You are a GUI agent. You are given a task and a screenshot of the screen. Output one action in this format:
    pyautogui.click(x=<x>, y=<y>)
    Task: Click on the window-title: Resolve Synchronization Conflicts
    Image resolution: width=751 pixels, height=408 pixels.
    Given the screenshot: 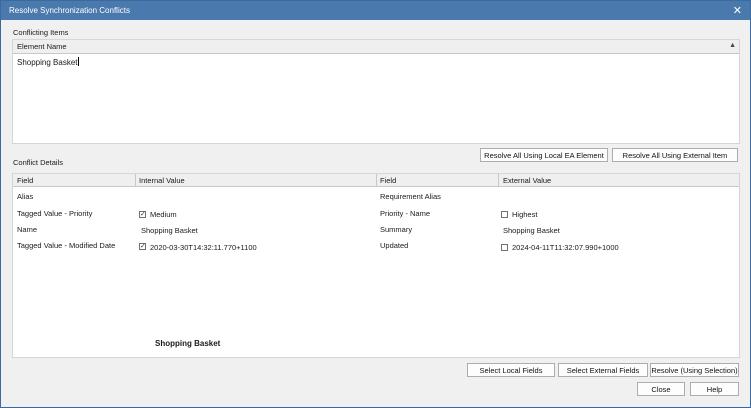 What is the action you would take?
    pyautogui.click(x=69, y=10)
    